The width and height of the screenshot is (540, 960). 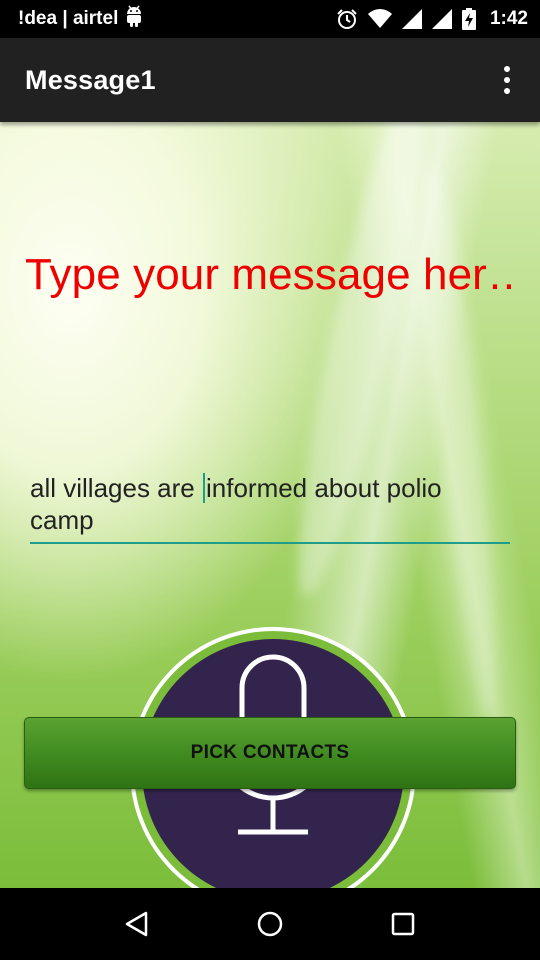 What do you see at coordinates (468, 19) in the screenshot?
I see `battery-charging-icon` at bounding box center [468, 19].